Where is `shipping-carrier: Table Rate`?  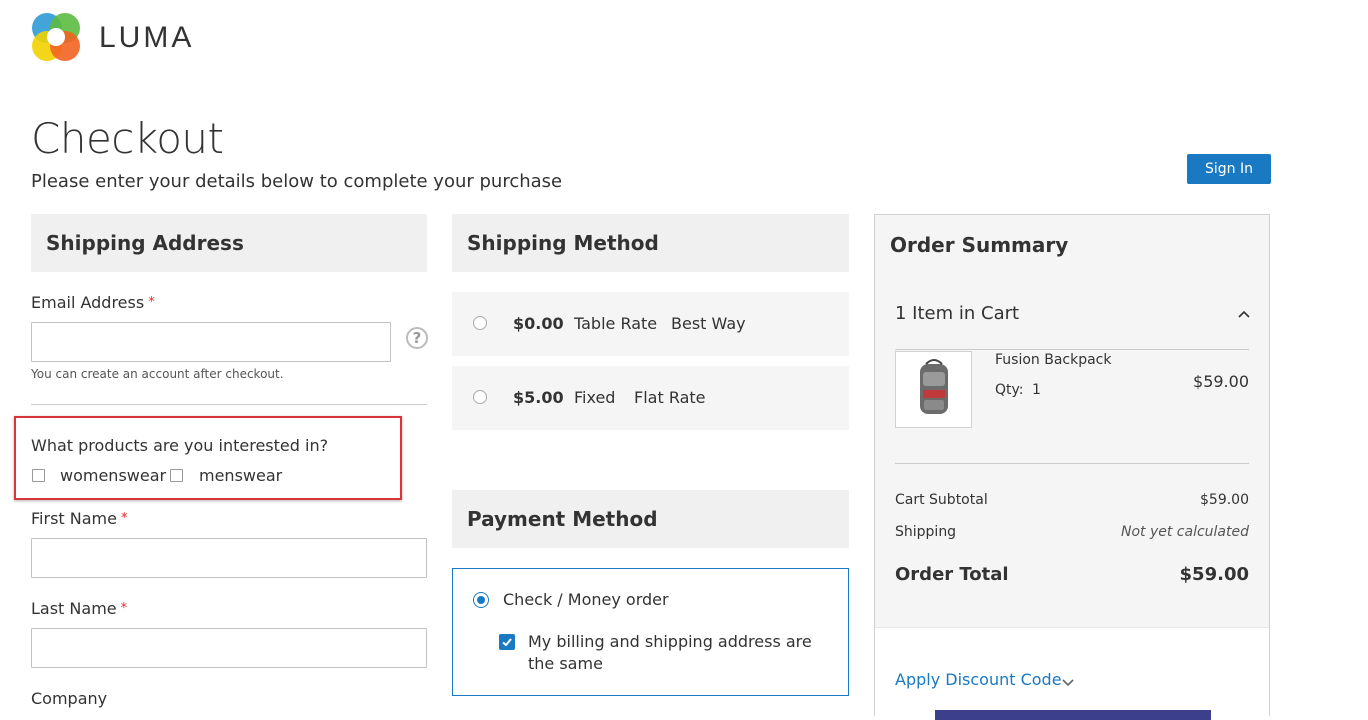
shipping-carrier: Table Rate is located at coordinates (616, 323).